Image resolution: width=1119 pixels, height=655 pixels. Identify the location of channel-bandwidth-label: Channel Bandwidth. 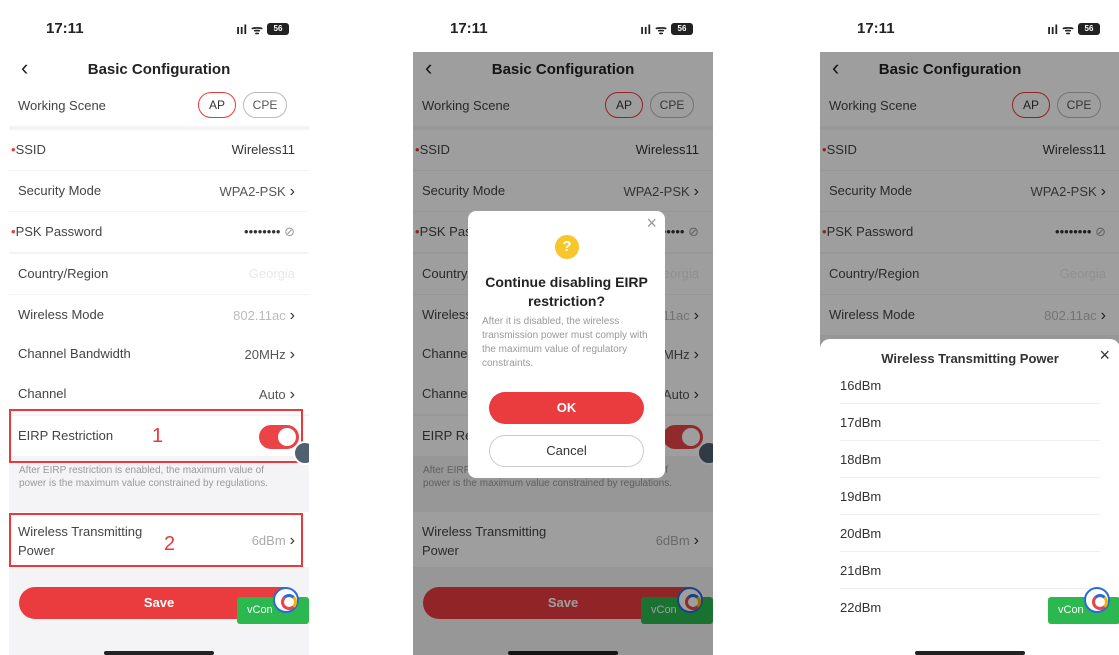
(74, 353).